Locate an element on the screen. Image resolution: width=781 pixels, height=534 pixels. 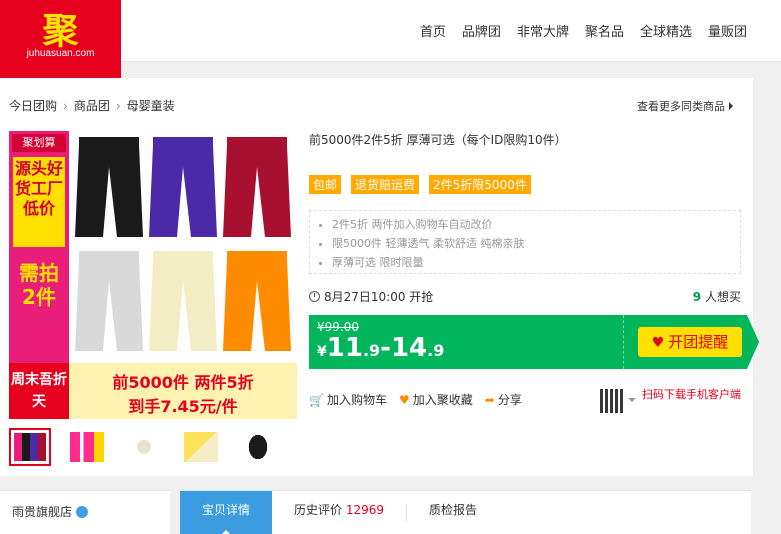
pants-orange is located at coordinates (257, 301).